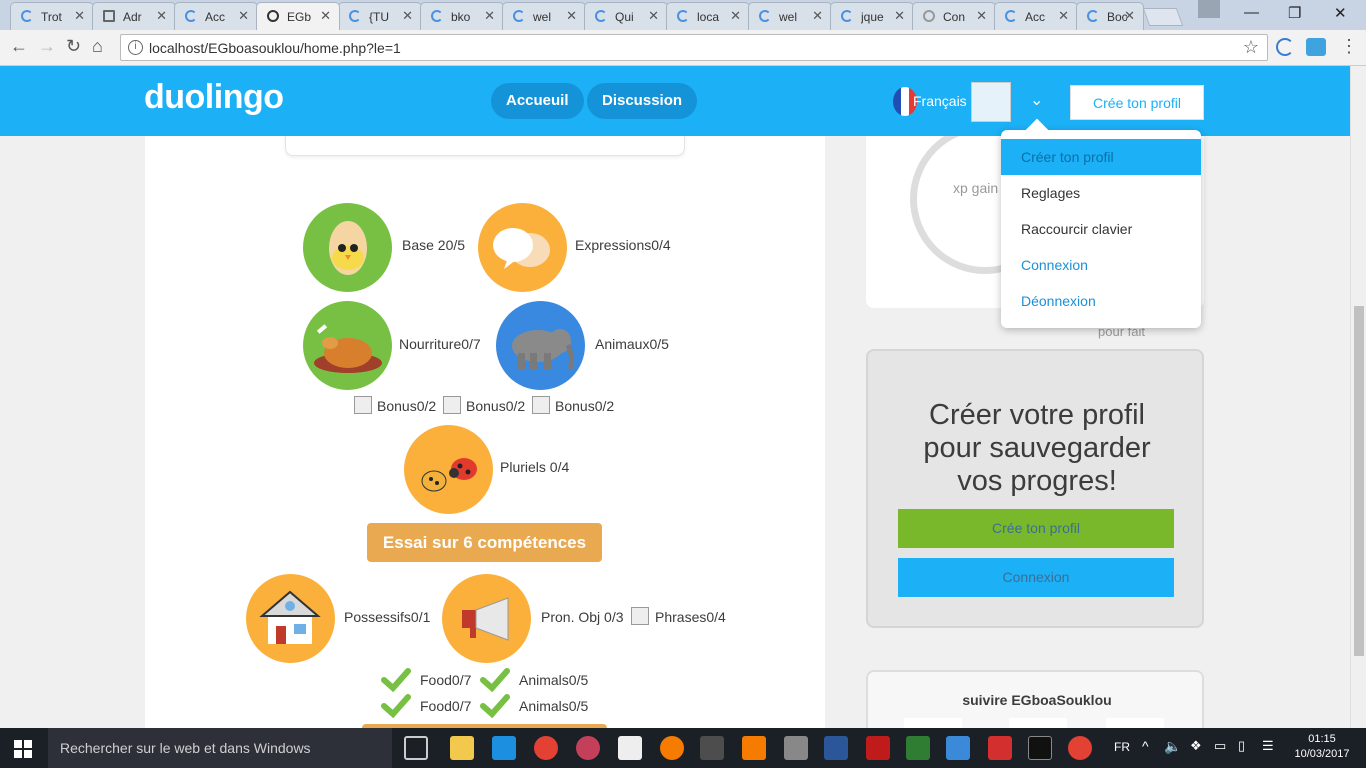 The image size is (1366, 768). What do you see at coordinates (1110, 16) in the screenshot?
I see `browser-tab: Boc ✕` at bounding box center [1110, 16].